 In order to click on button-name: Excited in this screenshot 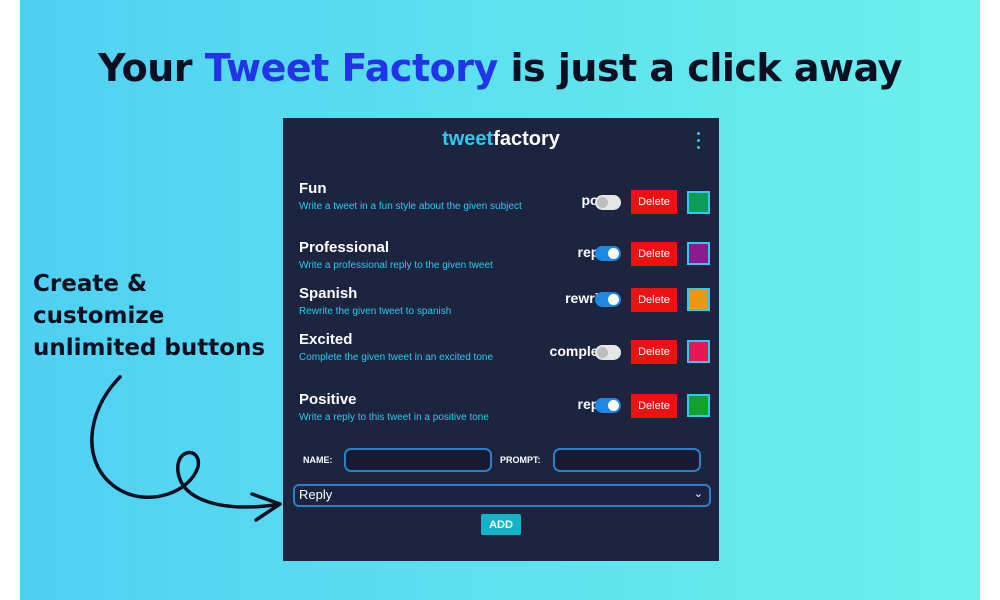, I will do `click(326, 339)`.